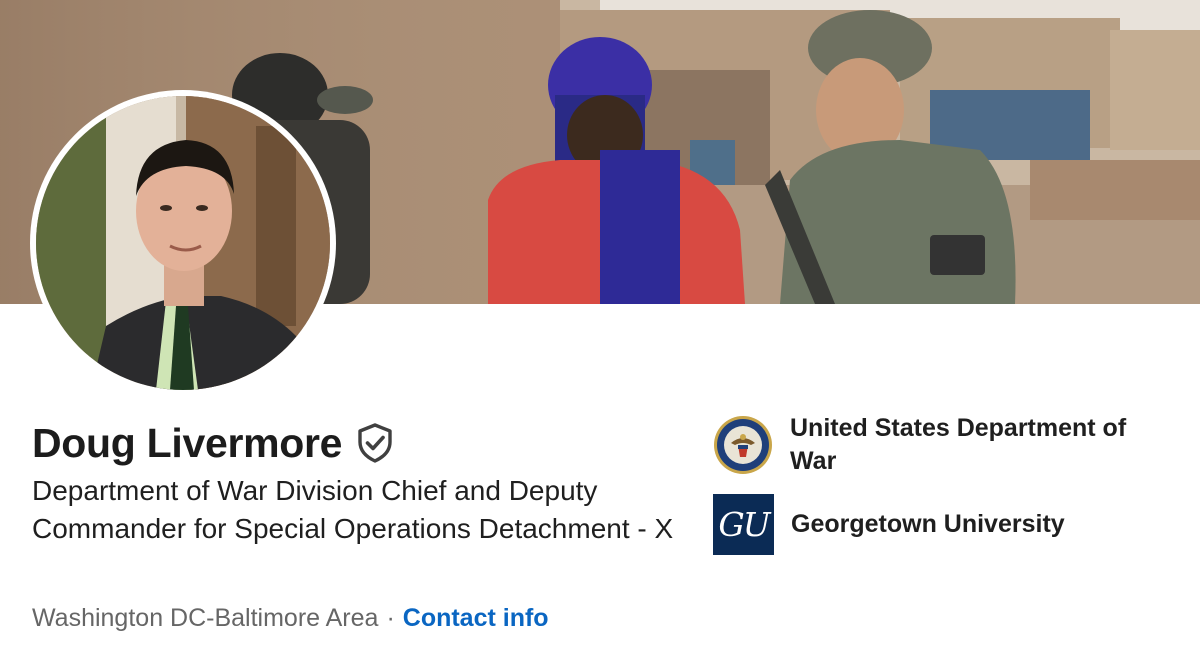 This screenshot has width=1200, height=646. What do you see at coordinates (928, 524) in the screenshot?
I see `org-name: Georgetown University` at bounding box center [928, 524].